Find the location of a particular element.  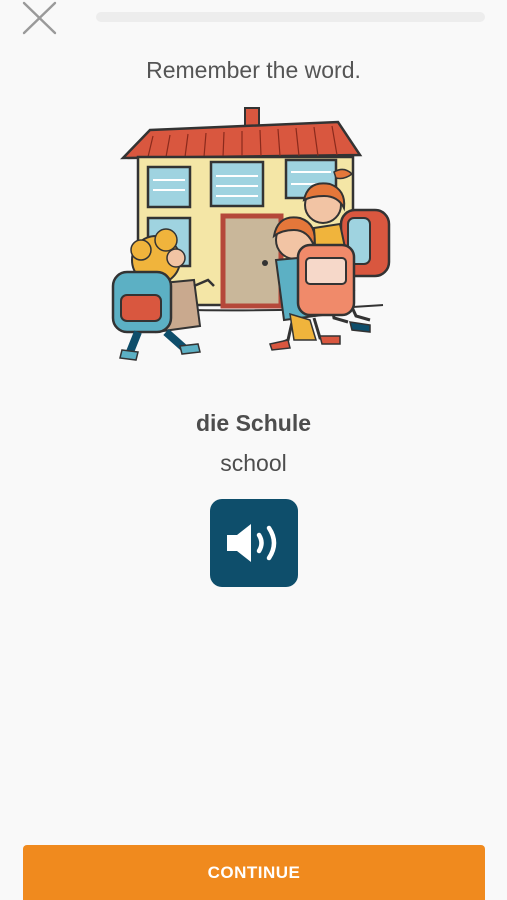

close-icon is located at coordinates (39, 18).